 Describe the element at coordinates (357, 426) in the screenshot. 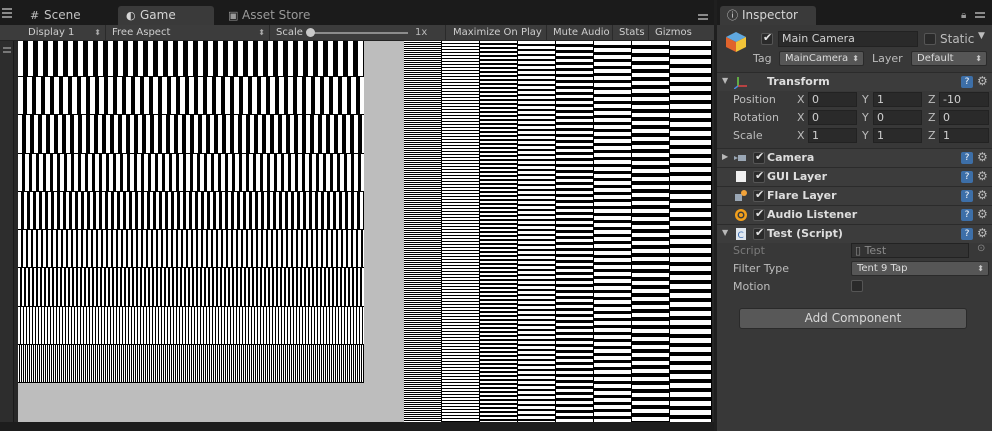

I see `bottom-edge` at that location.